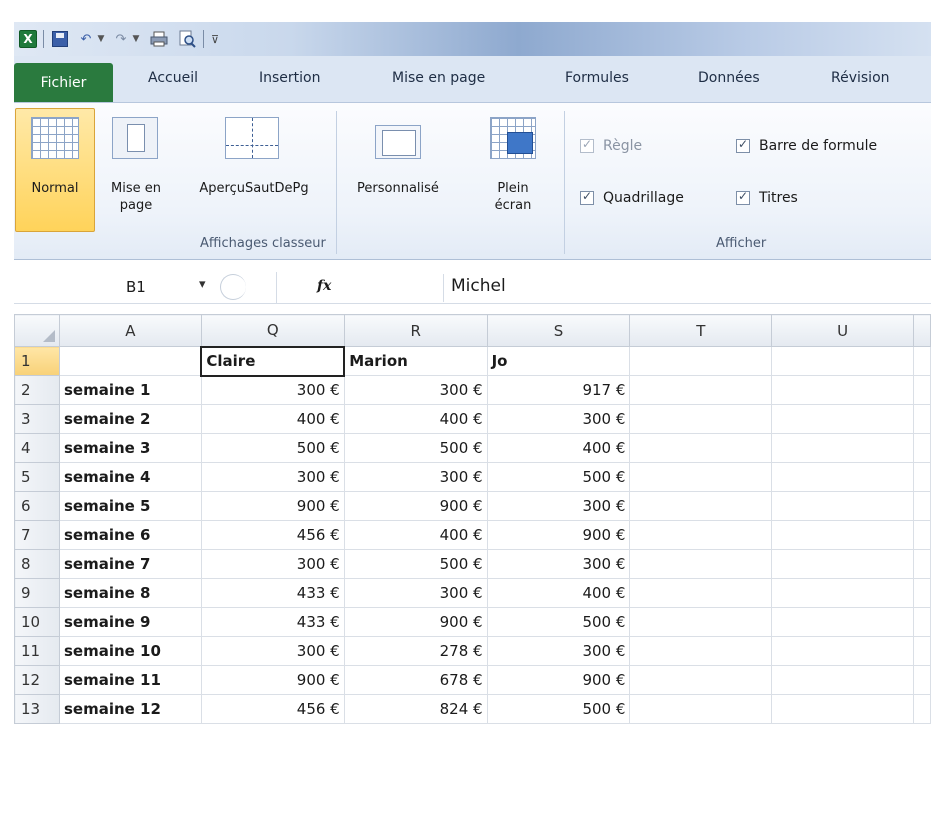 The width and height of the screenshot is (931, 825). What do you see at coordinates (37, 651) in the screenshot?
I see `row-header: 11` at bounding box center [37, 651].